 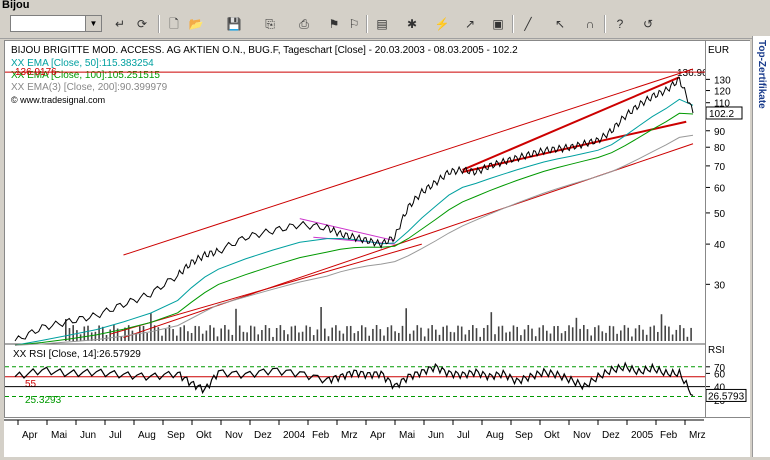 What do you see at coordinates (716, 350) in the screenshot?
I see `rsi-axis-label: RSI` at bounding box center [716, 350].